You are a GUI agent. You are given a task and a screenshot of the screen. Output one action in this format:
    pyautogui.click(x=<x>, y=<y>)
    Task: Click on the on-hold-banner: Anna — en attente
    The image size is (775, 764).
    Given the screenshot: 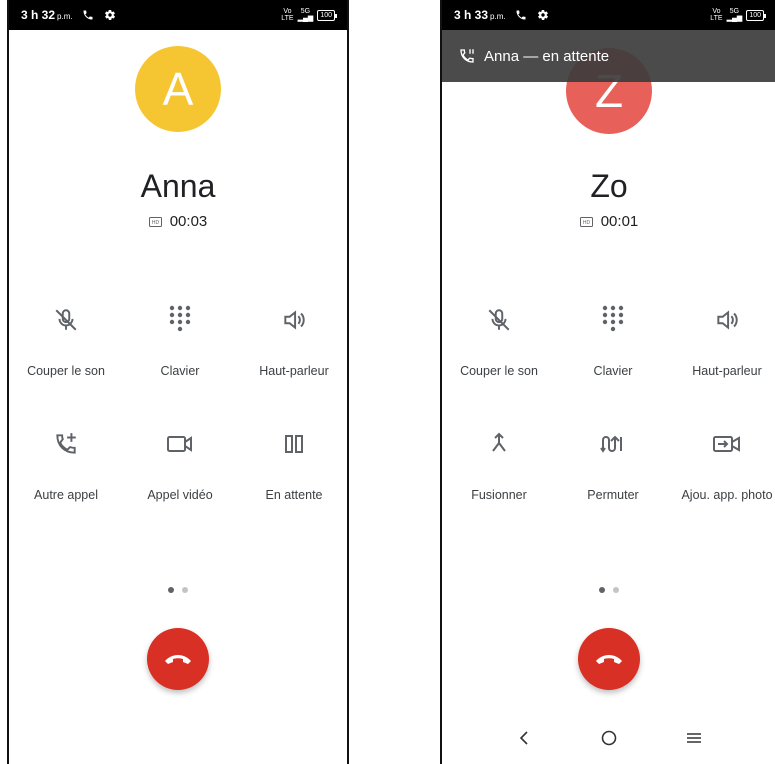 What is the action you would take?
    pyautogui.click(x=608, y=56)
    